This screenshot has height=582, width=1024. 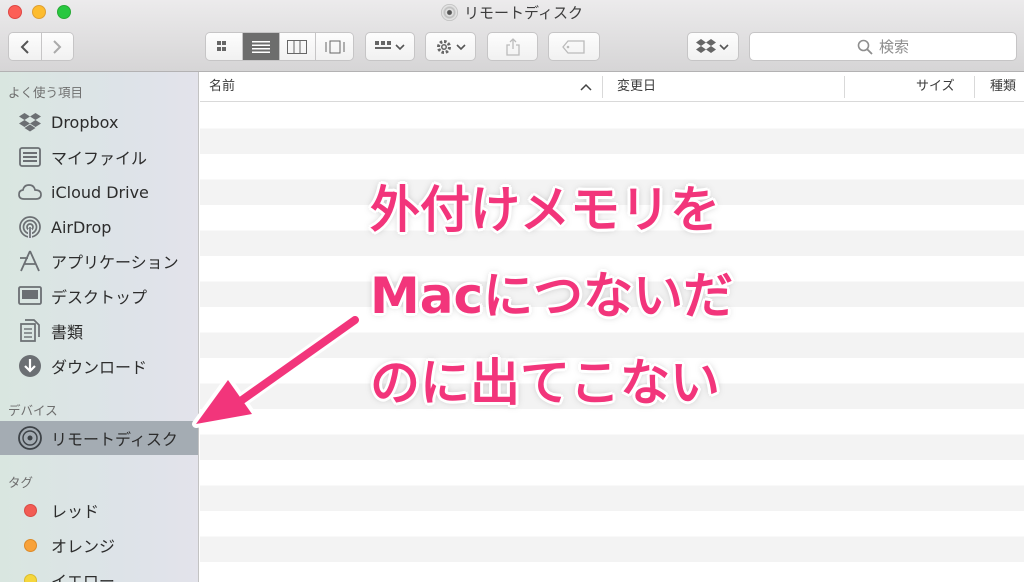 I want to click on list-view-button, so click(x=261, y=46).